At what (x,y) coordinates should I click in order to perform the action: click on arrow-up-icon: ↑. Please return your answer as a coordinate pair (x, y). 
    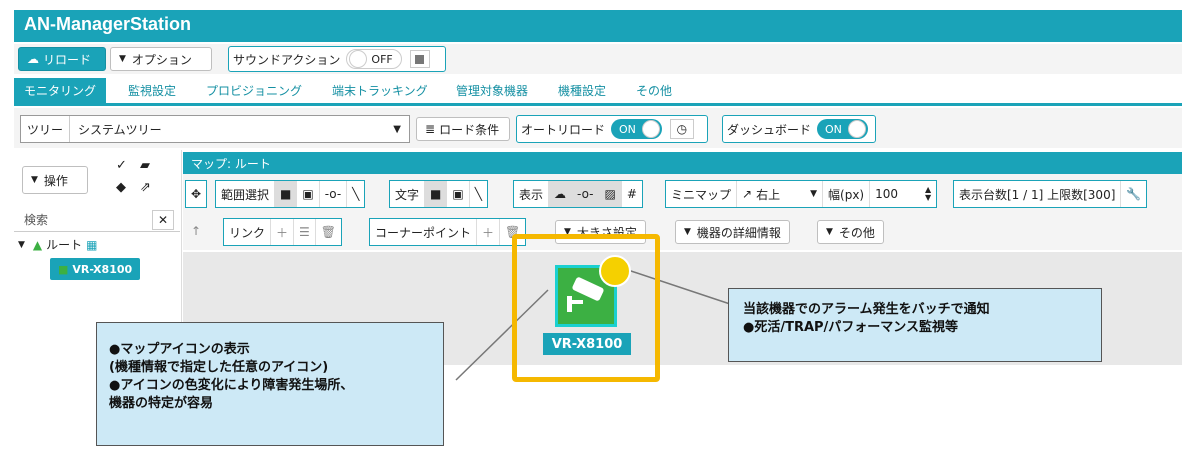
    Looking at the image, I should click on (196, 231).